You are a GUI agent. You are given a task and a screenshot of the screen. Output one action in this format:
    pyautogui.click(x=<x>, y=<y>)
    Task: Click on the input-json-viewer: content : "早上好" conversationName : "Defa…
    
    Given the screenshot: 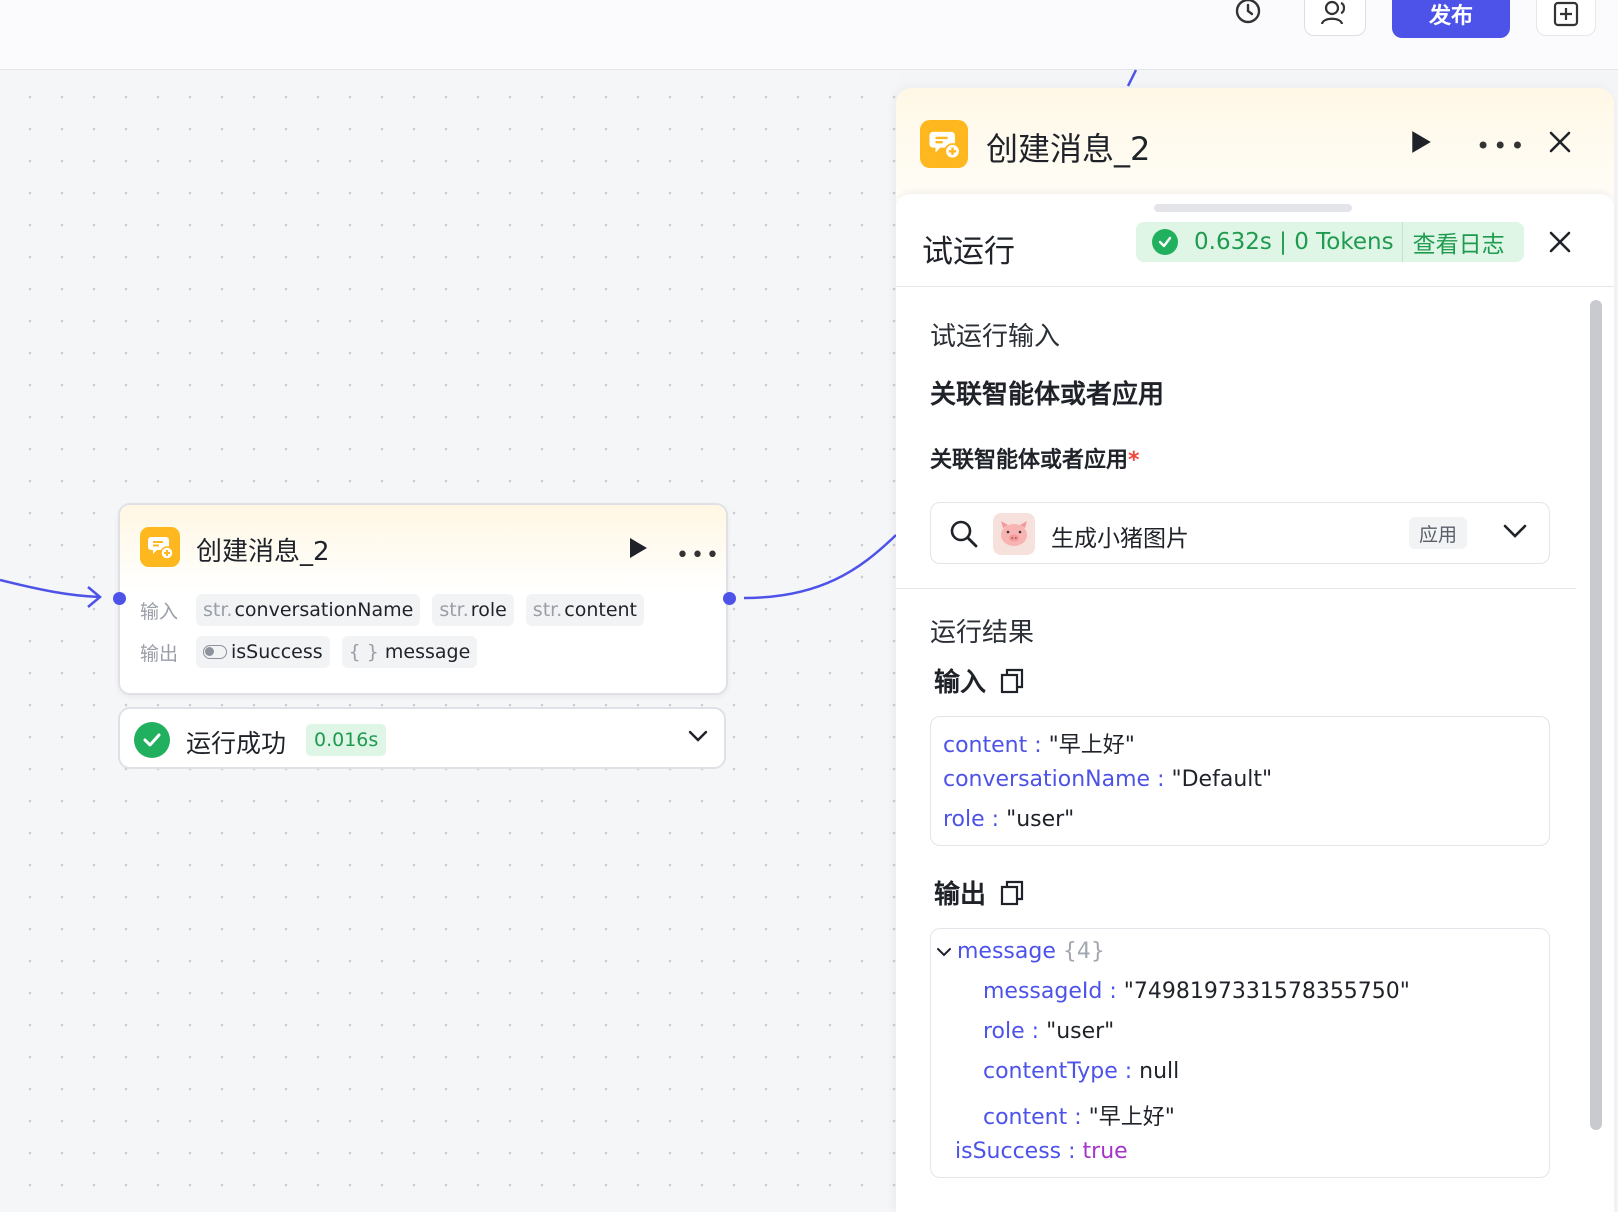 What is the action you would take?
    pyautogui.click(x=1240, y=781)
    